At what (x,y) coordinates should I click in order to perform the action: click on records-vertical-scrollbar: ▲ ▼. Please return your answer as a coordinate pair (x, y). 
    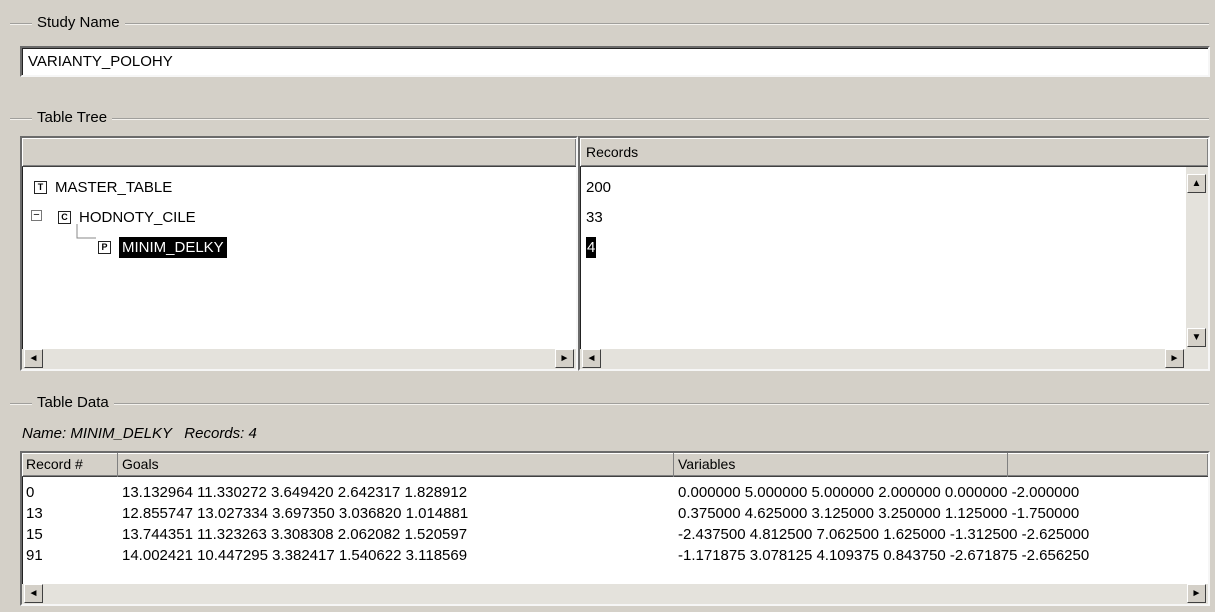
    Looking at the image, I should click on (1197, 258).